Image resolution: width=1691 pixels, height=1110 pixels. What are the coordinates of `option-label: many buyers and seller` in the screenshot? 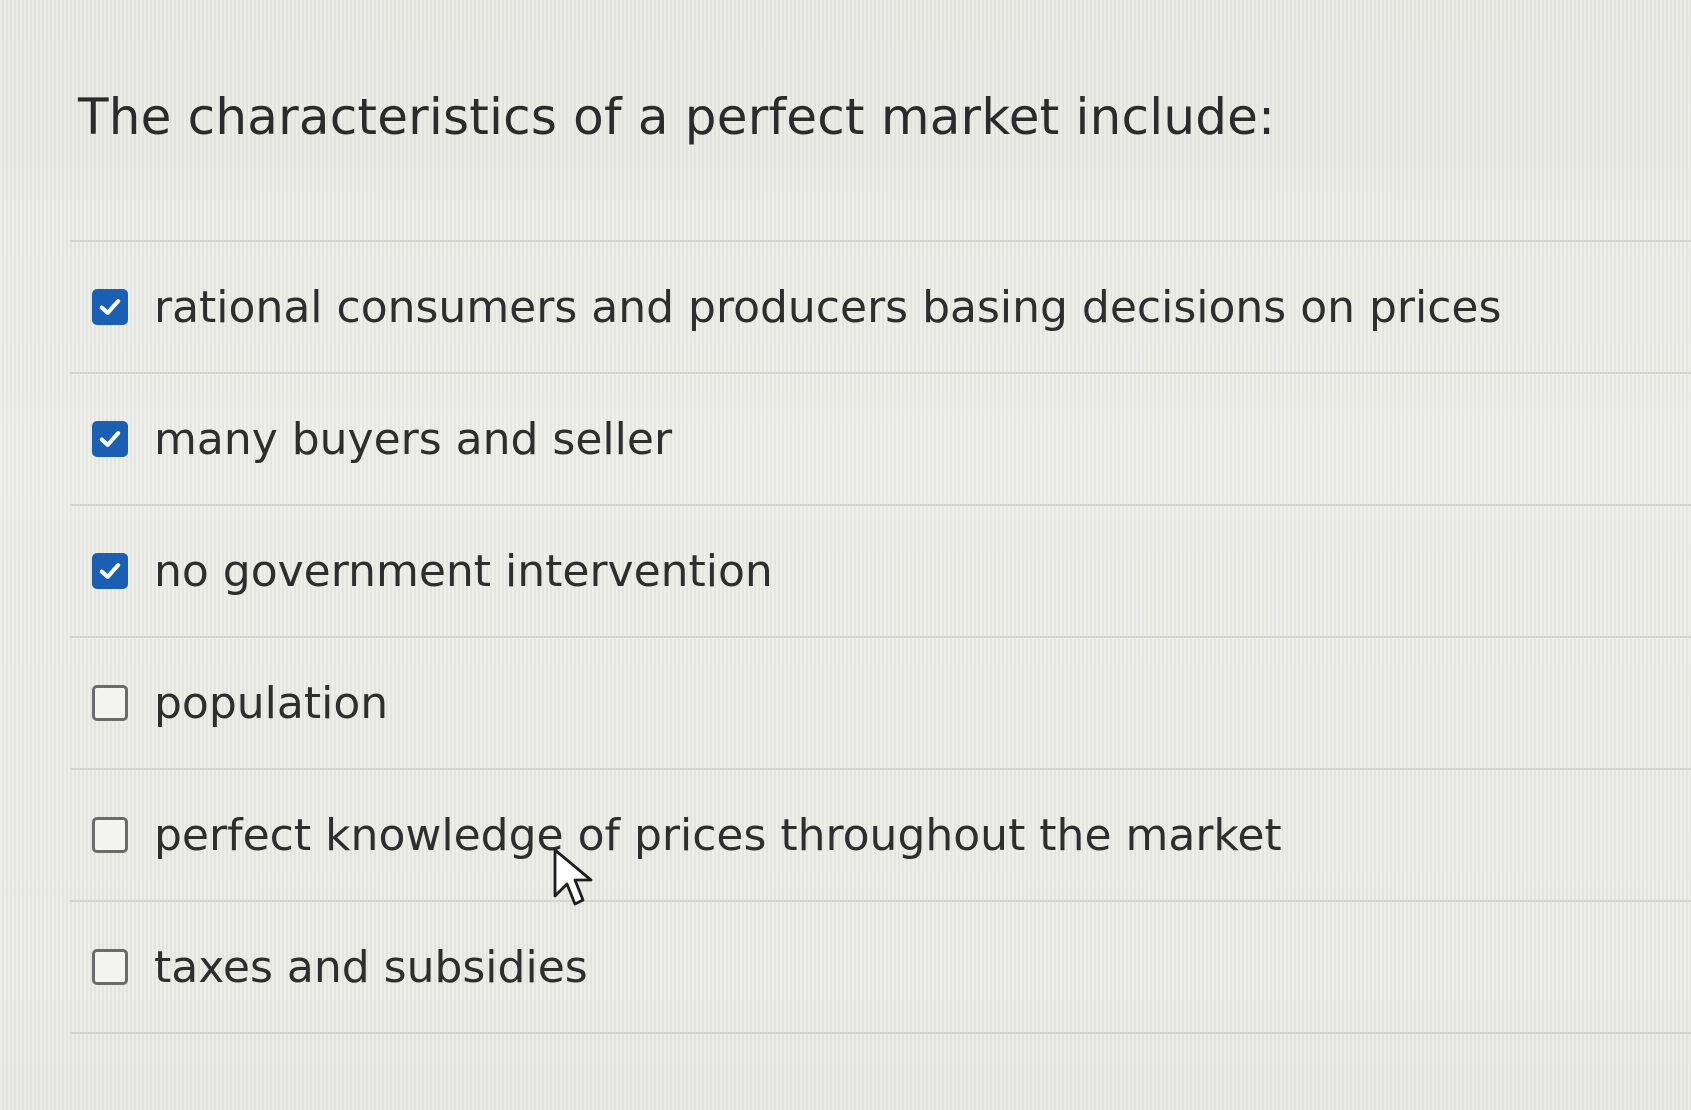 It's located at (413, 439).